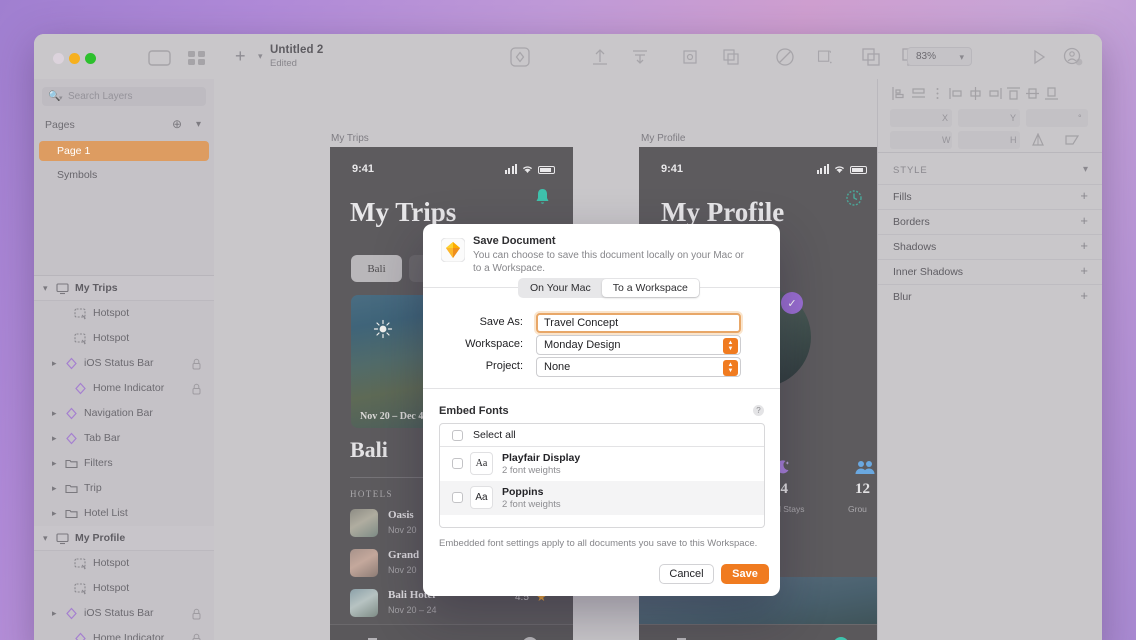 This screenshot has width=1136, height=640. What do you see at coordinates (990, 271) in the screenshot?
I see `style-row-inner-shadows: Inner Shadows +` at bounding box center [990, 271].